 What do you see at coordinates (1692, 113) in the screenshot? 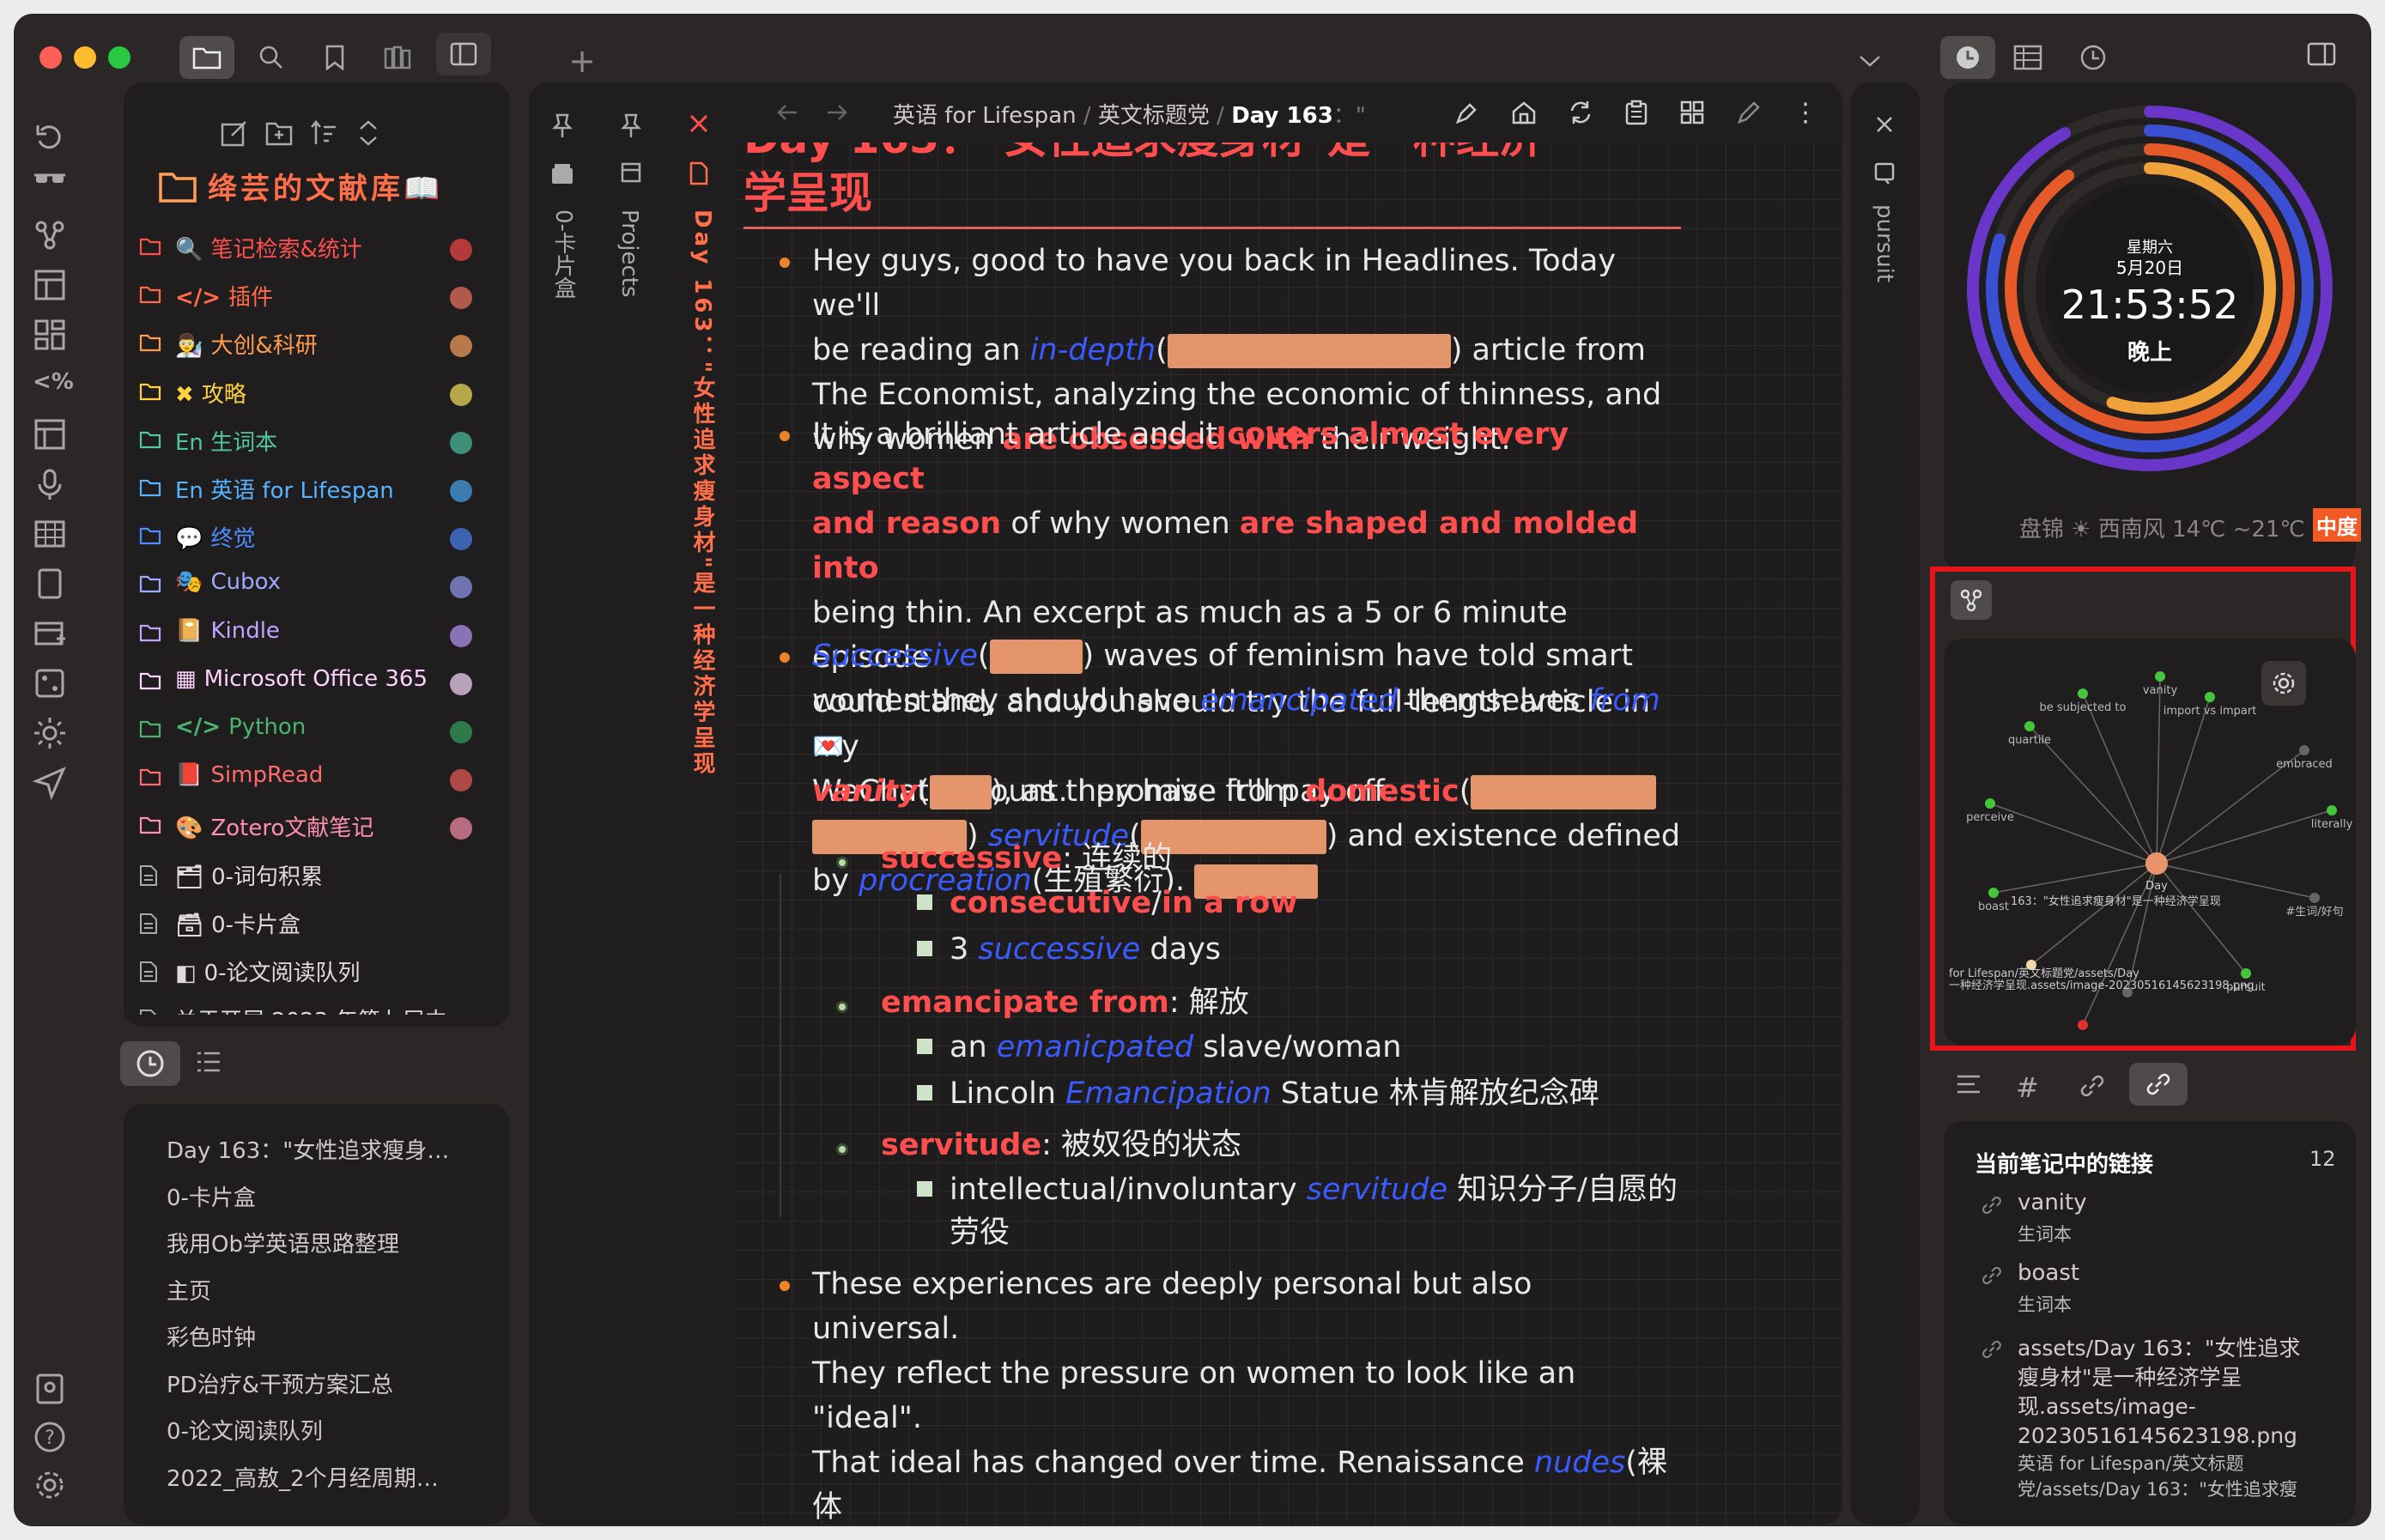
I see `grid-icon` at bounding box center [1692, 113].